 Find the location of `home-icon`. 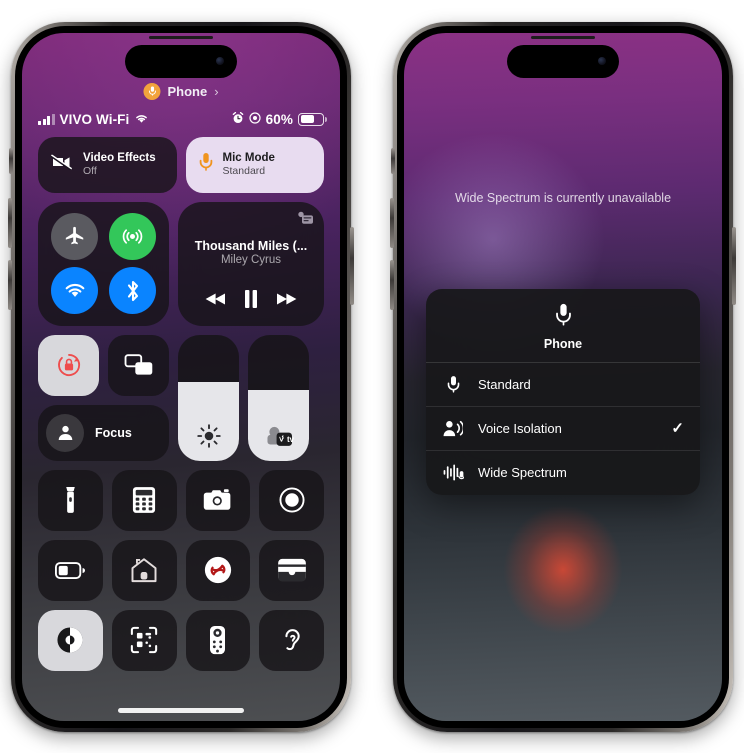

home-icon is located at coordinates (144, 570).